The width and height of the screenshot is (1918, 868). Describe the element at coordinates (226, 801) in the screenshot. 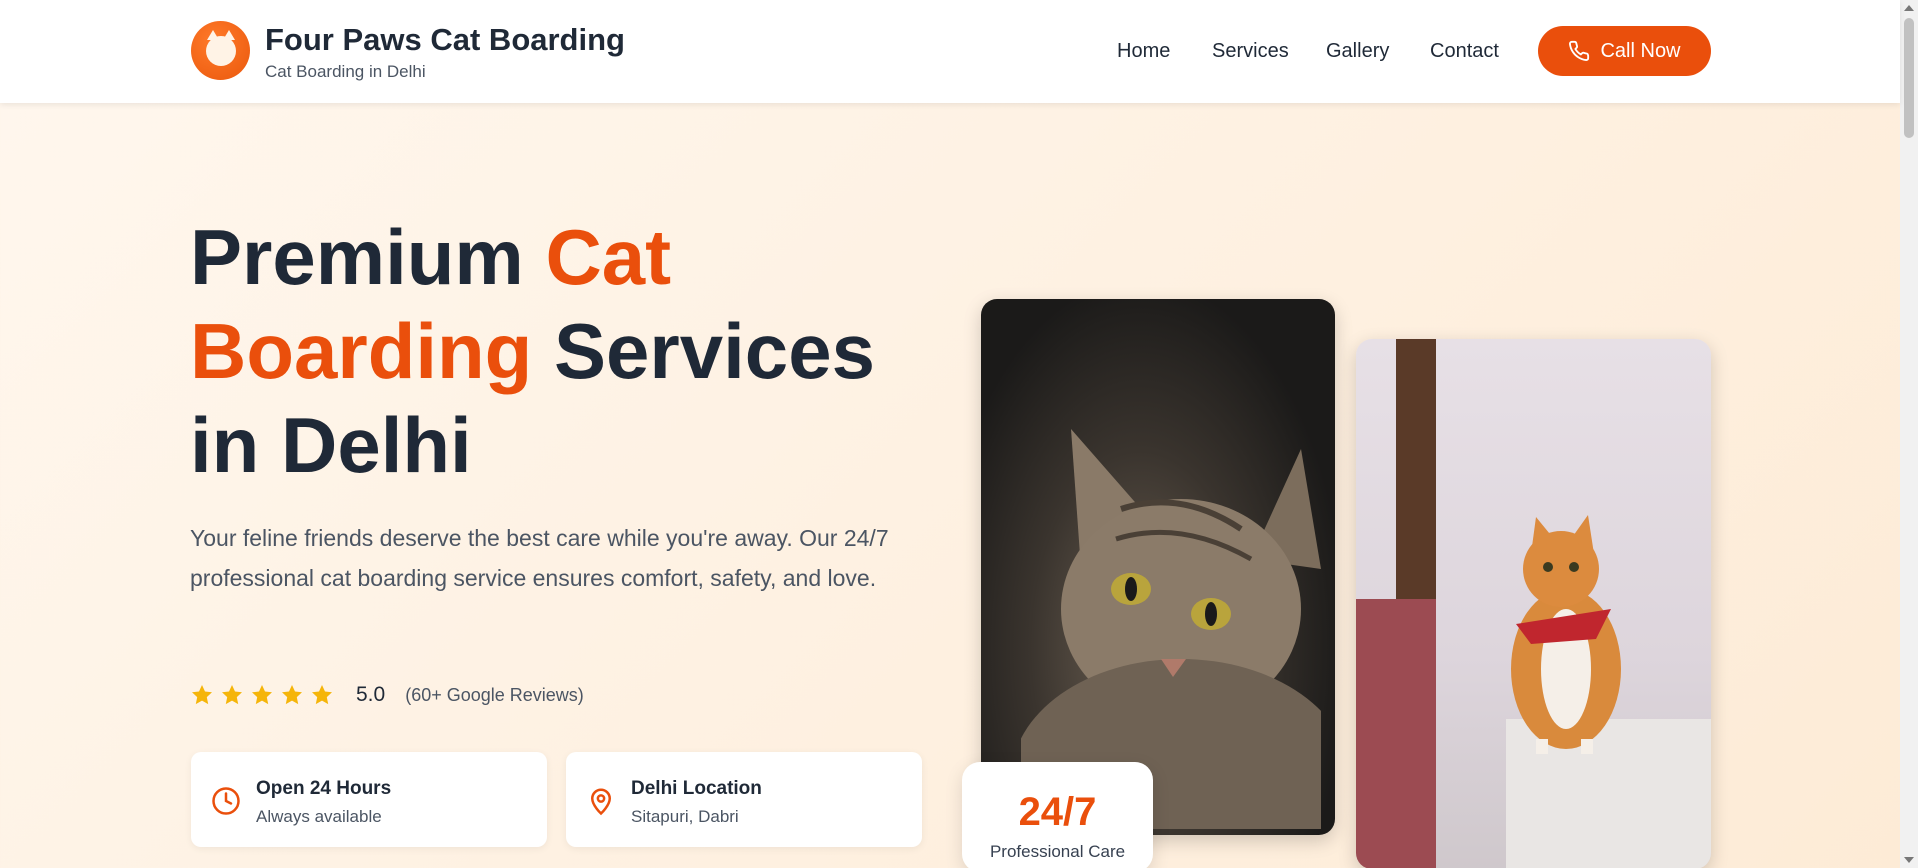

I see `clock-icon` at that location.